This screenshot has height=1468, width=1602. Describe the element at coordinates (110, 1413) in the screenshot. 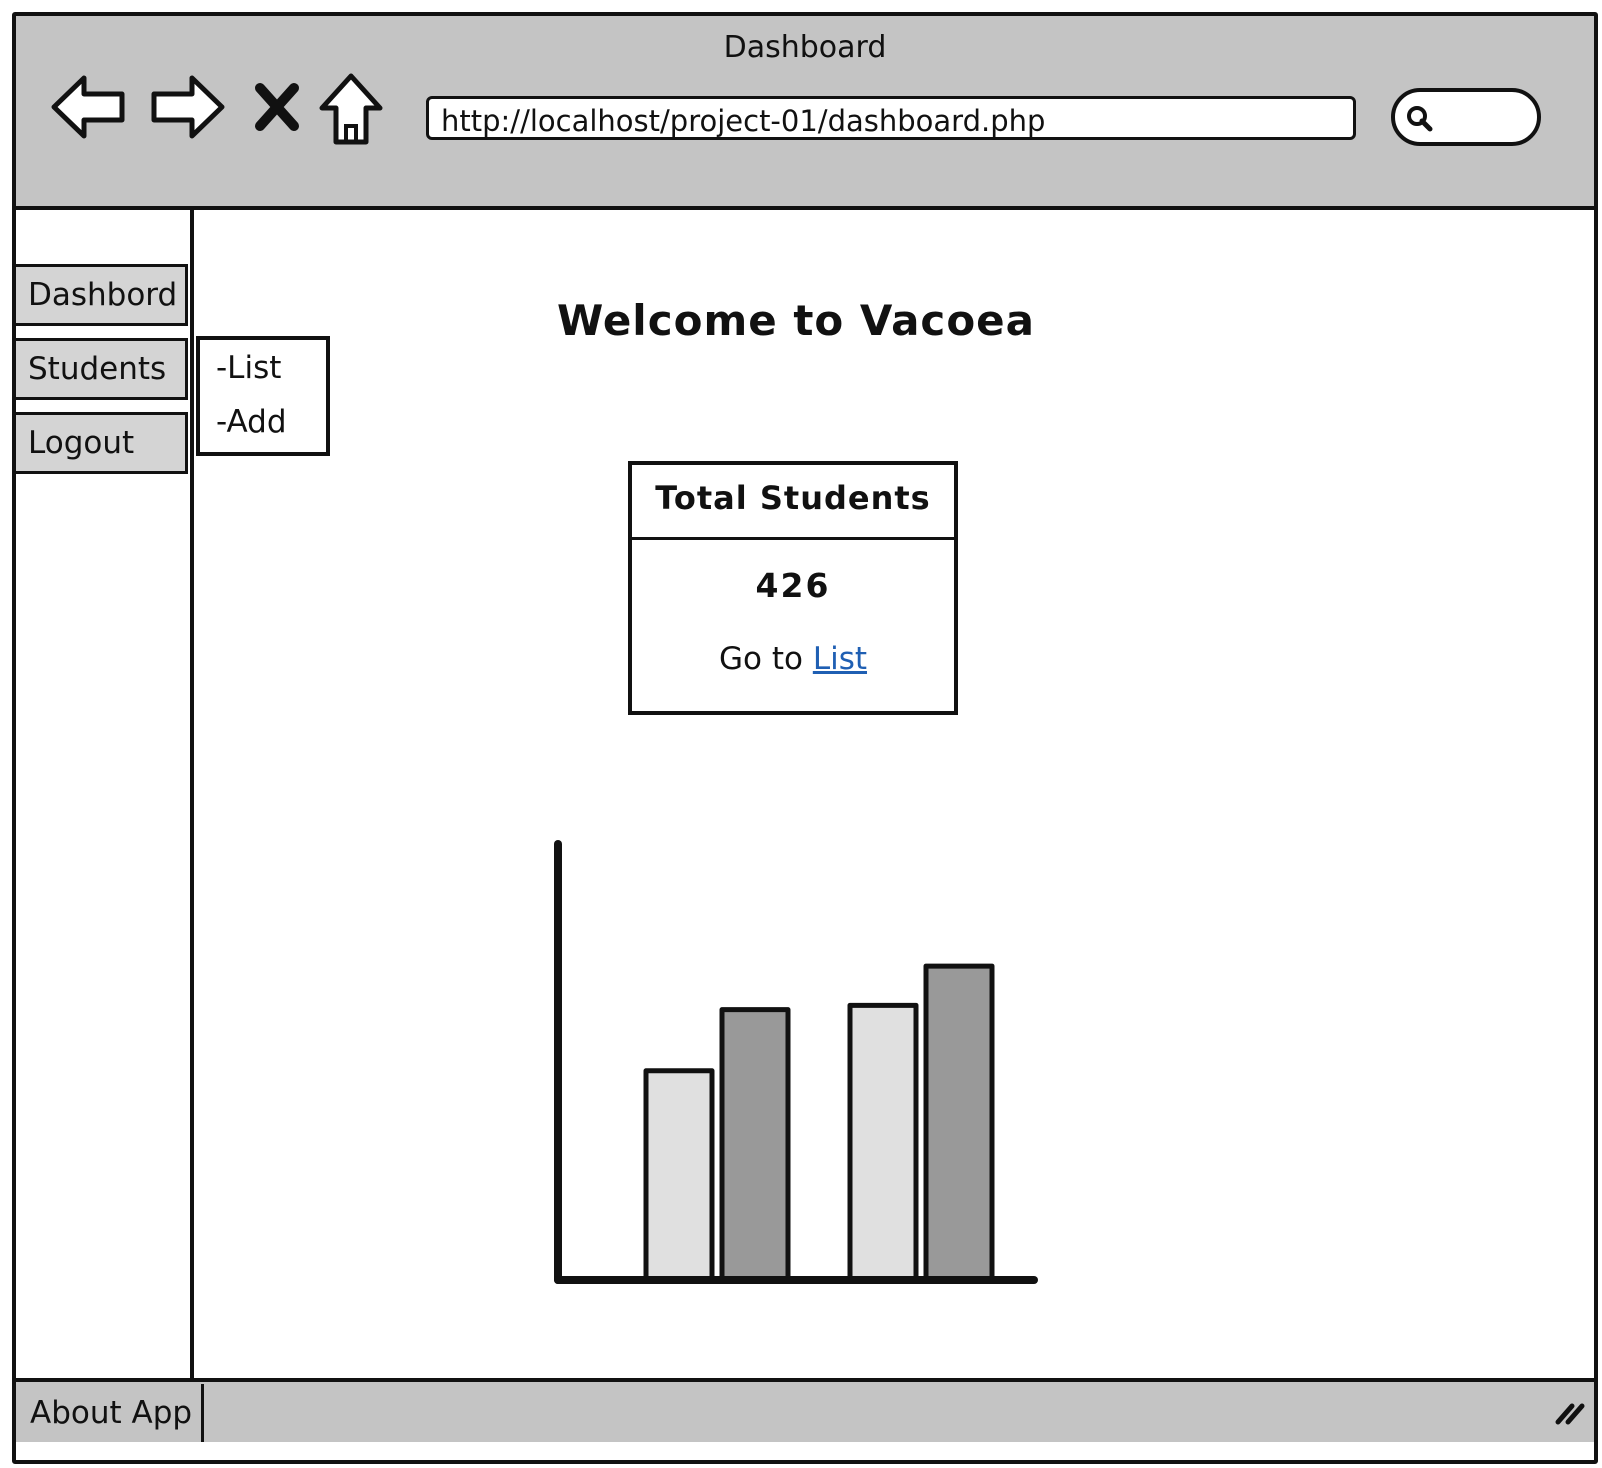

I see `about-app-button: About App` at that location.